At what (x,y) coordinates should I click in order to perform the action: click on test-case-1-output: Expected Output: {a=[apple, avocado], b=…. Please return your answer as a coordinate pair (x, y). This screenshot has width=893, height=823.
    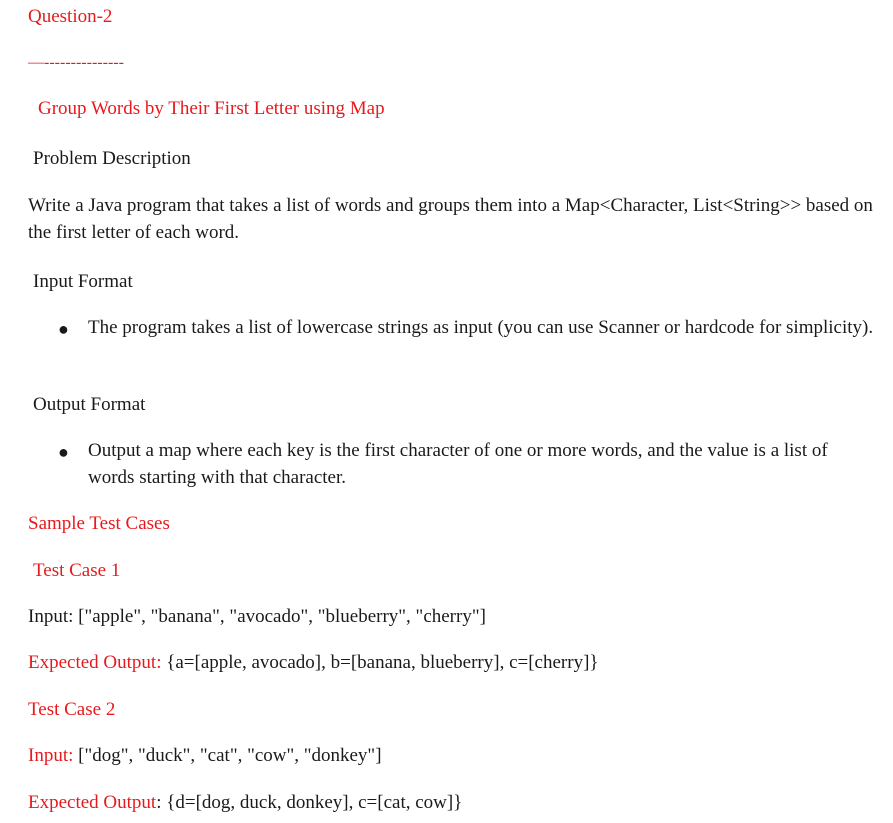
    Looking at the image, I should click on (313, 662).